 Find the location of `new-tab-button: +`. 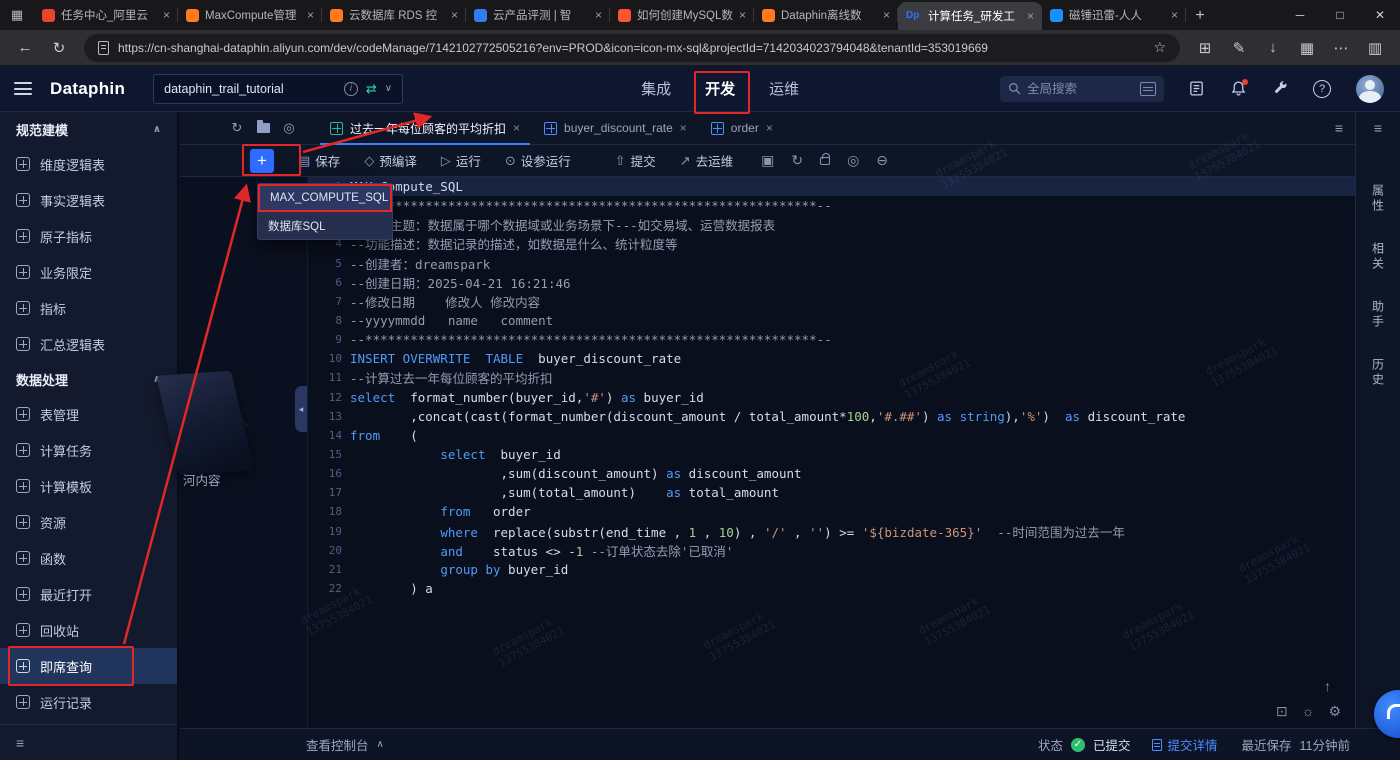

new-tab-button: + is located at coordinates (1200, 16).